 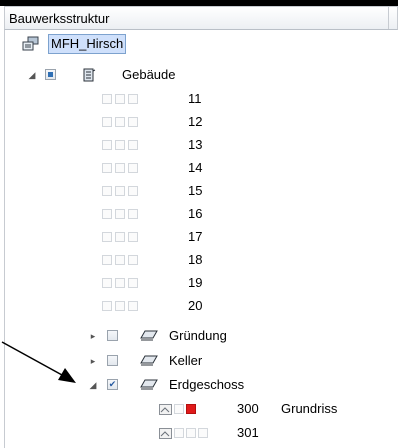 I want to click on tree-node-floor: 19, so click(x=201, y=283).